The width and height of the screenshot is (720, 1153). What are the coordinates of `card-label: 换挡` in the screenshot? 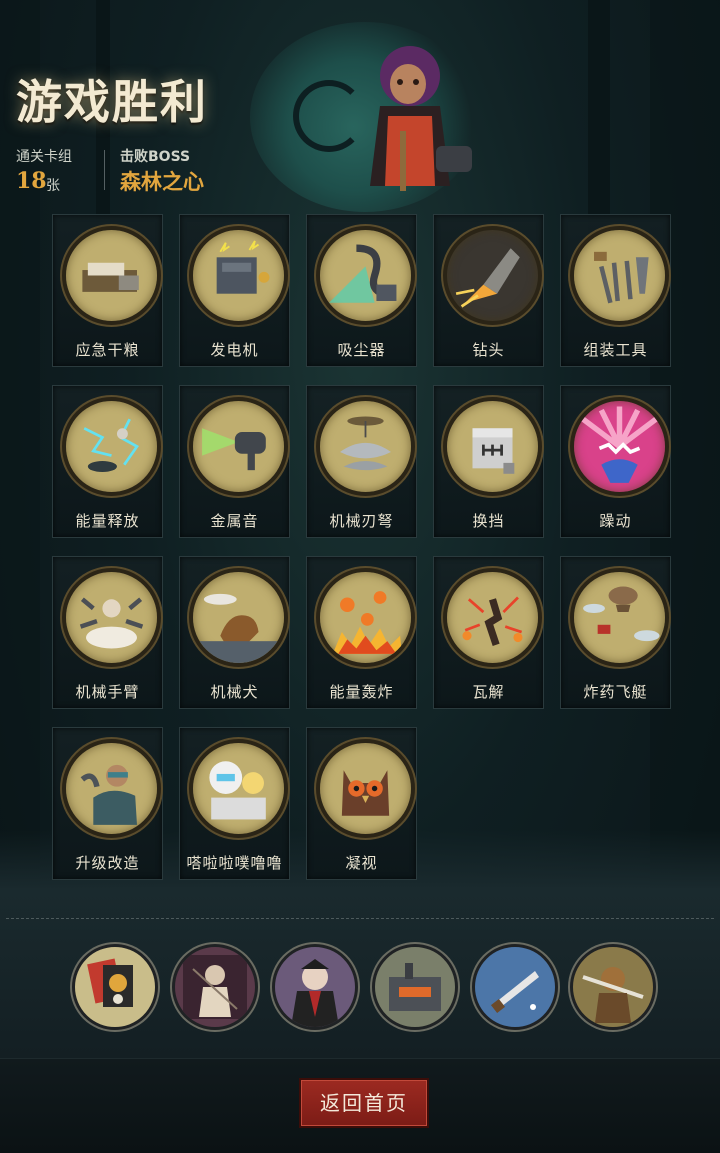 It's located at (488, 521).